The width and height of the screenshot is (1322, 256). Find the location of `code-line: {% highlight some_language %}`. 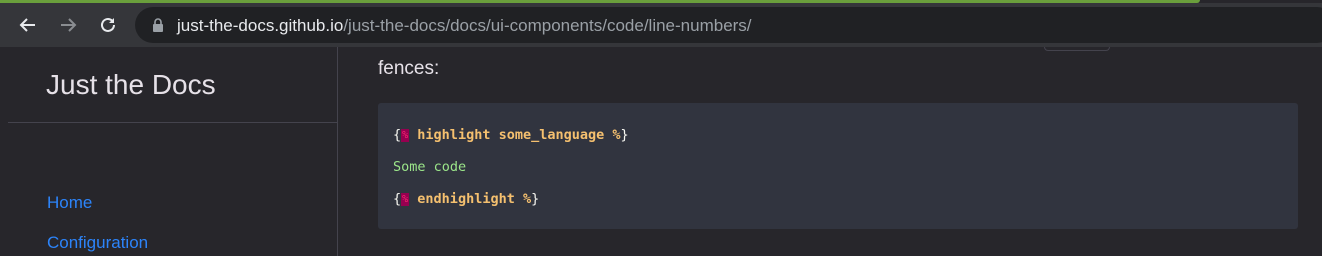

code-line: {% highlight some_language %} is located at coordinates (511, 135).